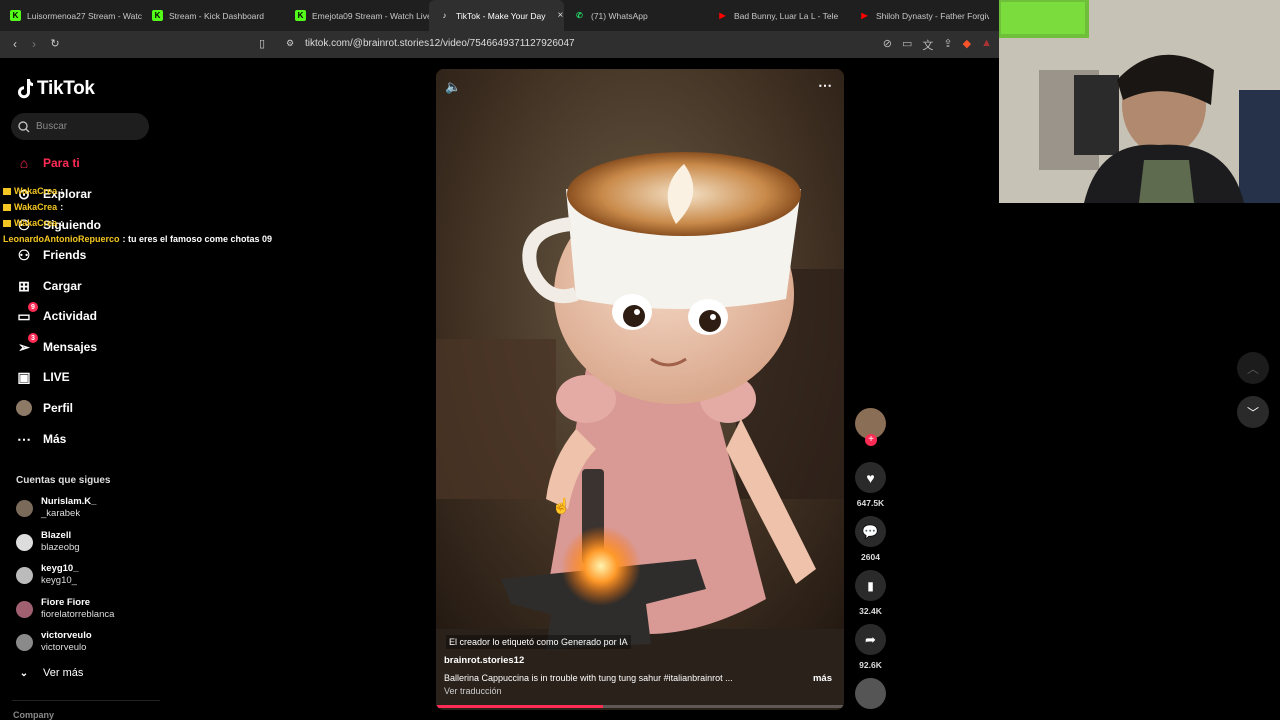  I want to click on share-button: ➦ 92.6K, so click(870, 647).